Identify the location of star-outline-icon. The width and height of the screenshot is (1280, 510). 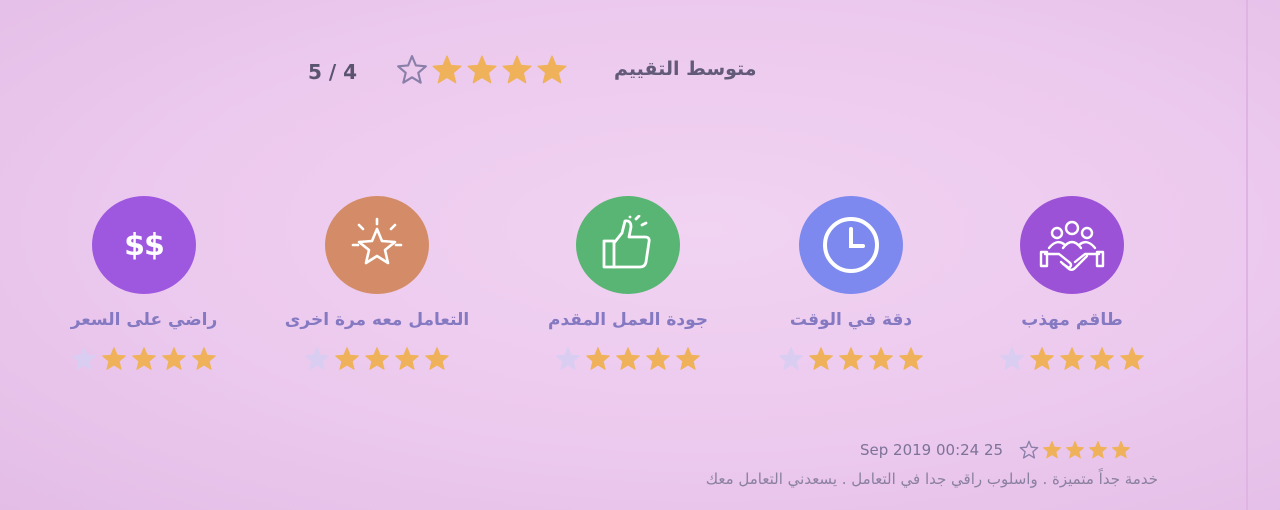
(377, 241).